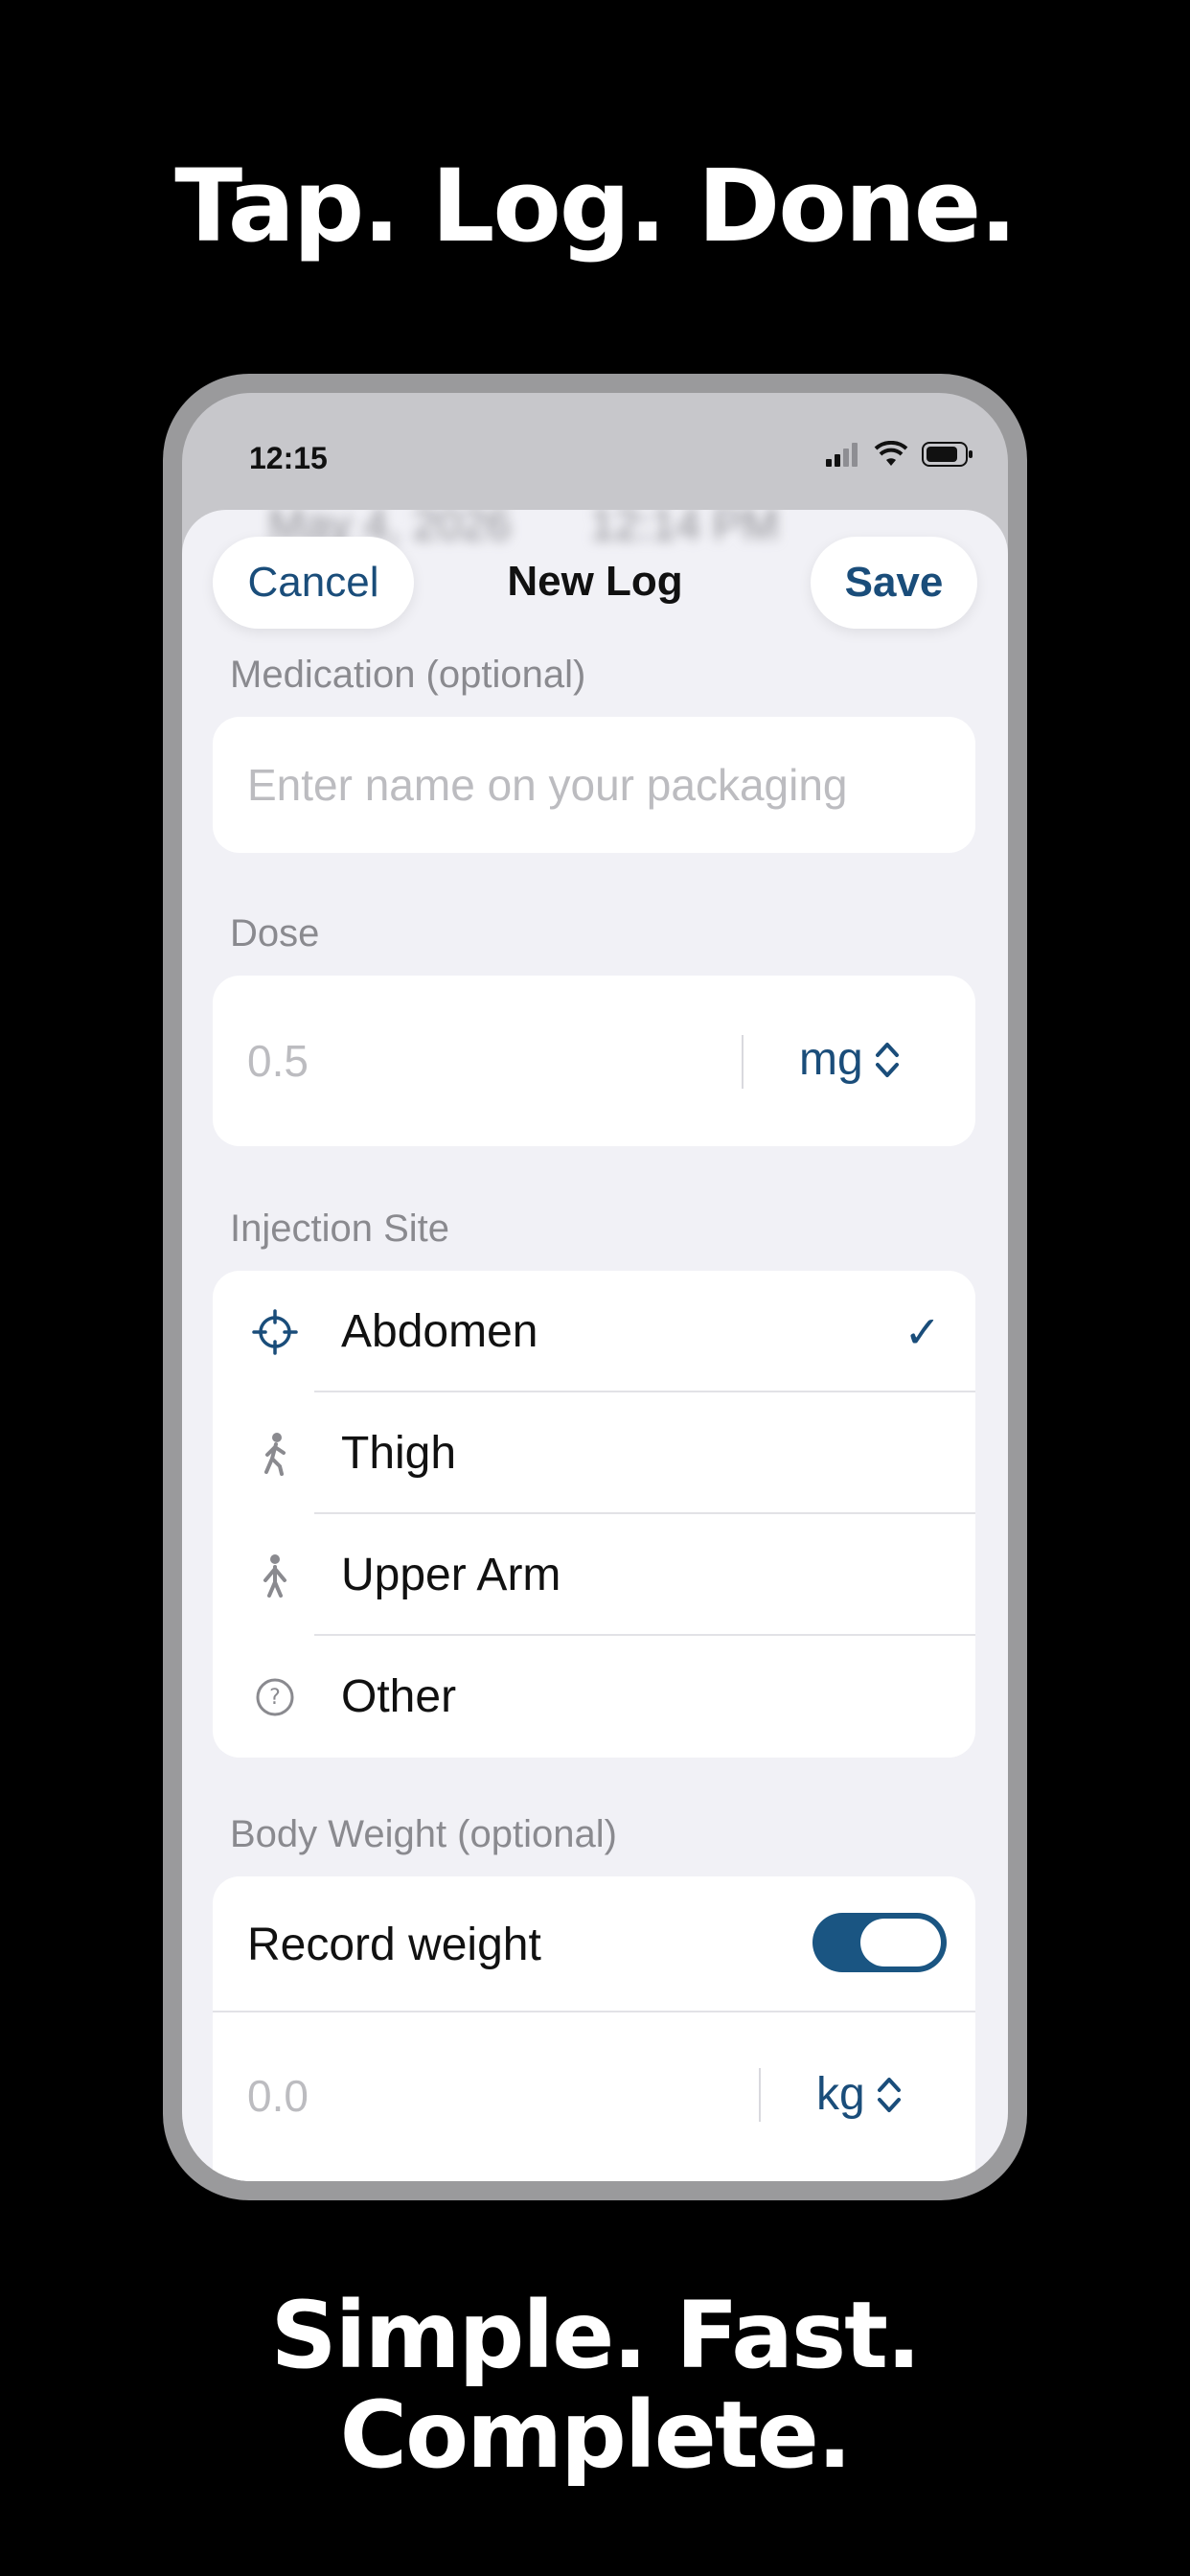 The width and height of the screenshot is (1190, 2576). I want to click on save-button: Save, so click(894, 583).